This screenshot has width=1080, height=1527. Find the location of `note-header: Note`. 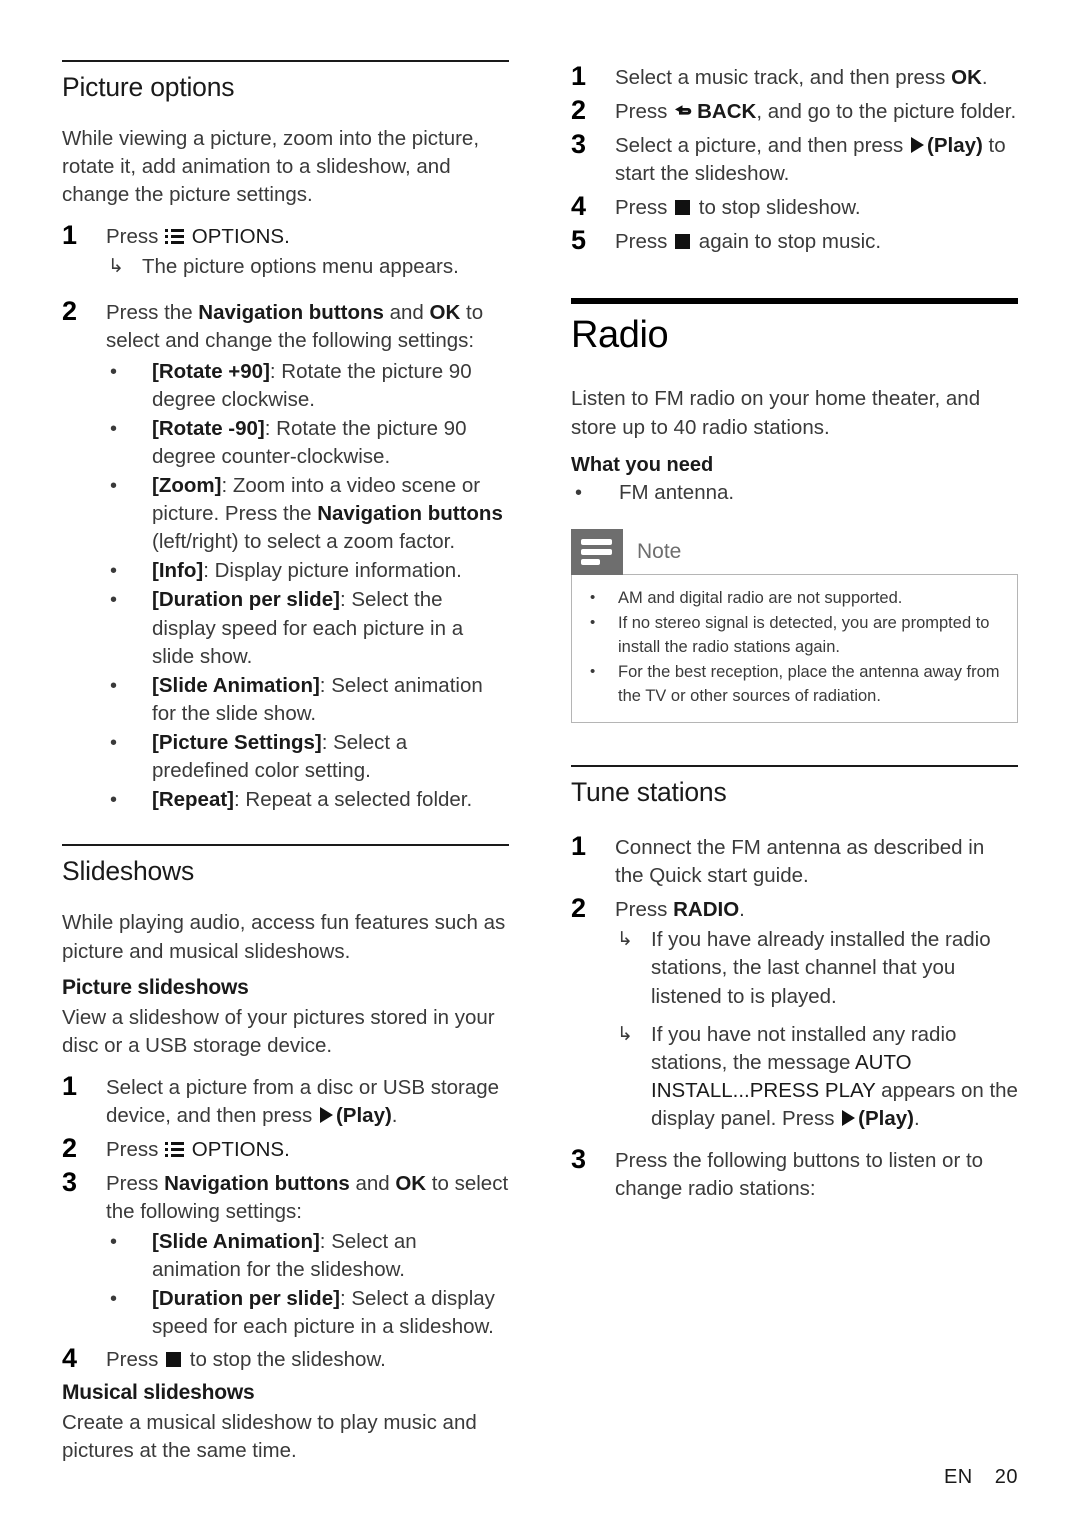

note-header: Note is located at coordinates (794, 552).